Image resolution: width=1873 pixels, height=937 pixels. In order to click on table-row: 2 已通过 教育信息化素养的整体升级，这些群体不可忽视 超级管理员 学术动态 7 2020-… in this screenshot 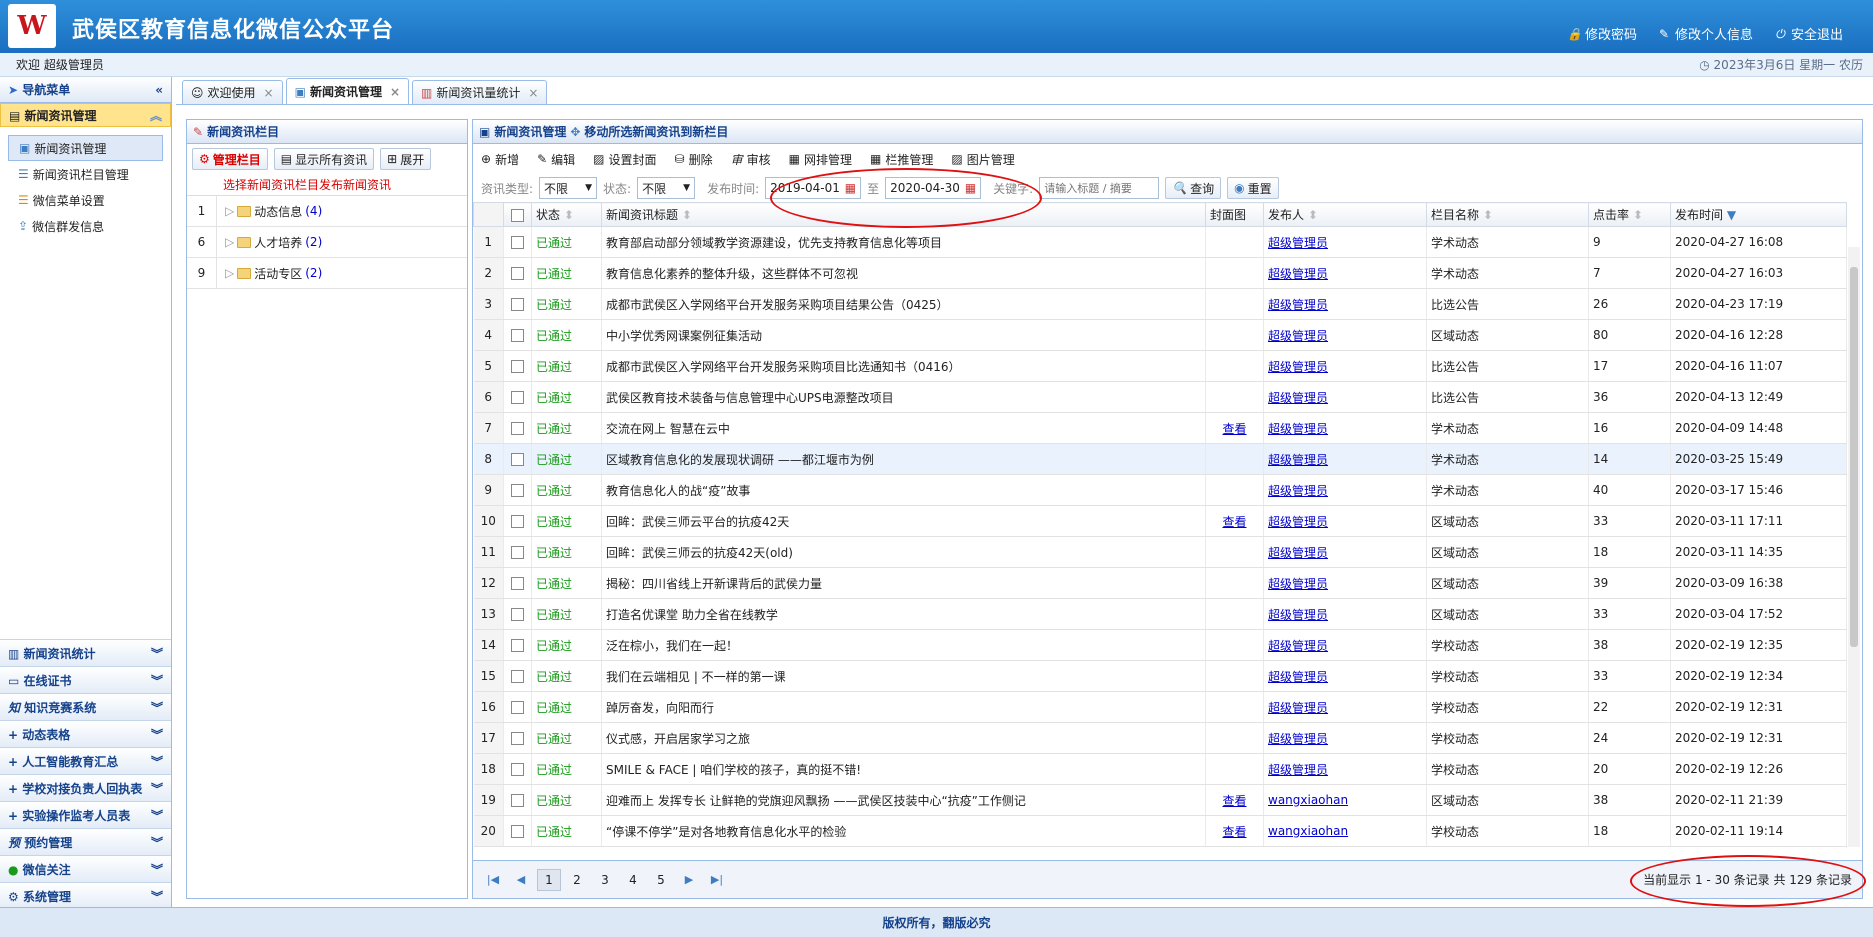, I will do `click(1160, 273)`.